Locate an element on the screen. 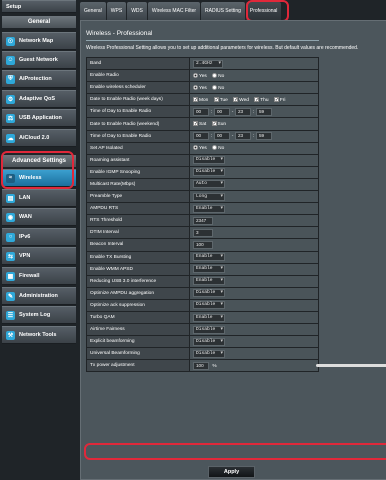 Image resolution: width=386 pixels, height=480 pixels. table-row: Enable IGMP Snooping Disable is located at coordinates (202, 172).